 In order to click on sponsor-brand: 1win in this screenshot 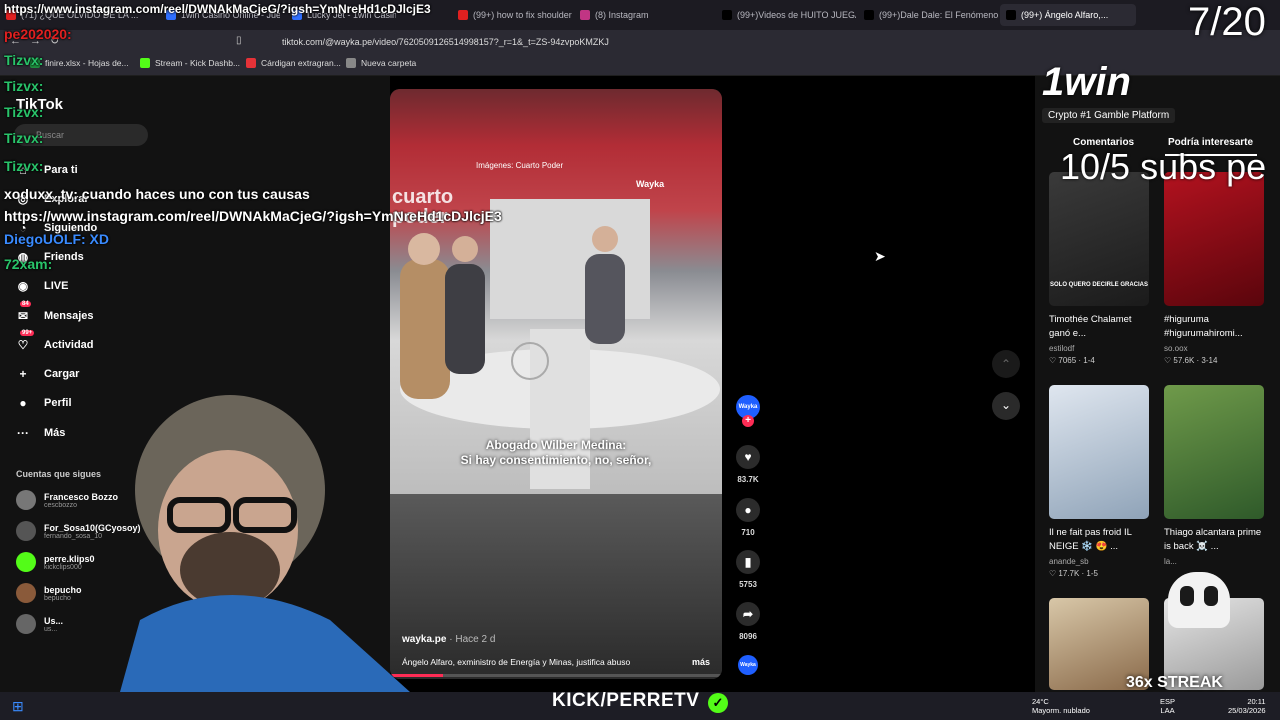, I will do `click(1086, 82)`.